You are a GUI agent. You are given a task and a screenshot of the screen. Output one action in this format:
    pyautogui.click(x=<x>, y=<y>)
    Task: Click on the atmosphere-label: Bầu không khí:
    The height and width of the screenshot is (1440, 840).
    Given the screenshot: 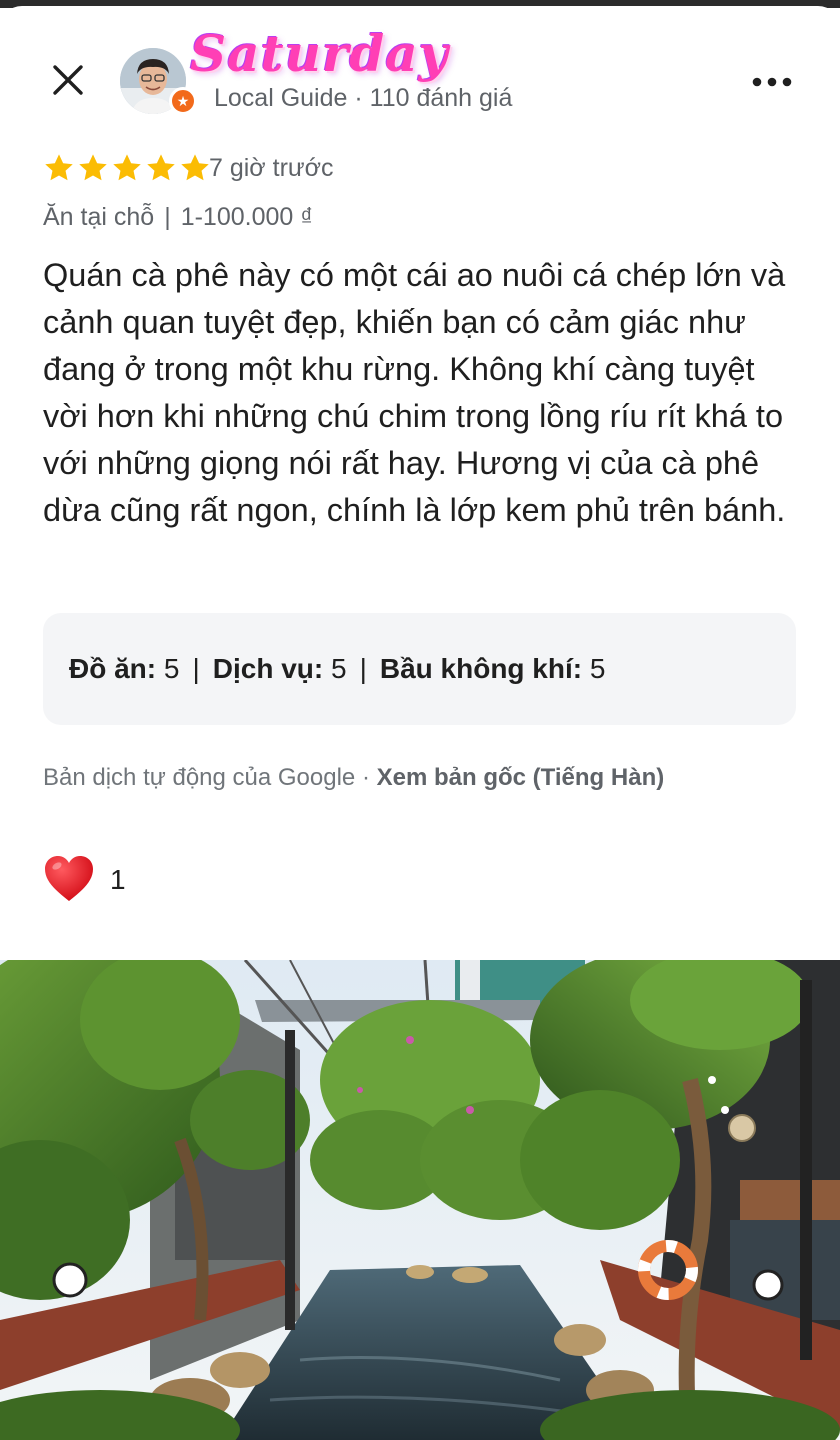 What is the action you would take?
    pyautogui.click(x=481, y=668)
    